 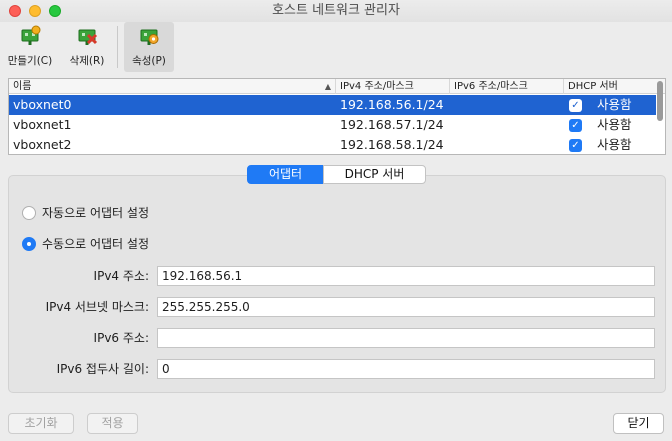 What do you see at coordinates (392, 104) in the screenshot?
I see `row-ipv4: 192.168.56.1/24` at bounding box center [392, 104].